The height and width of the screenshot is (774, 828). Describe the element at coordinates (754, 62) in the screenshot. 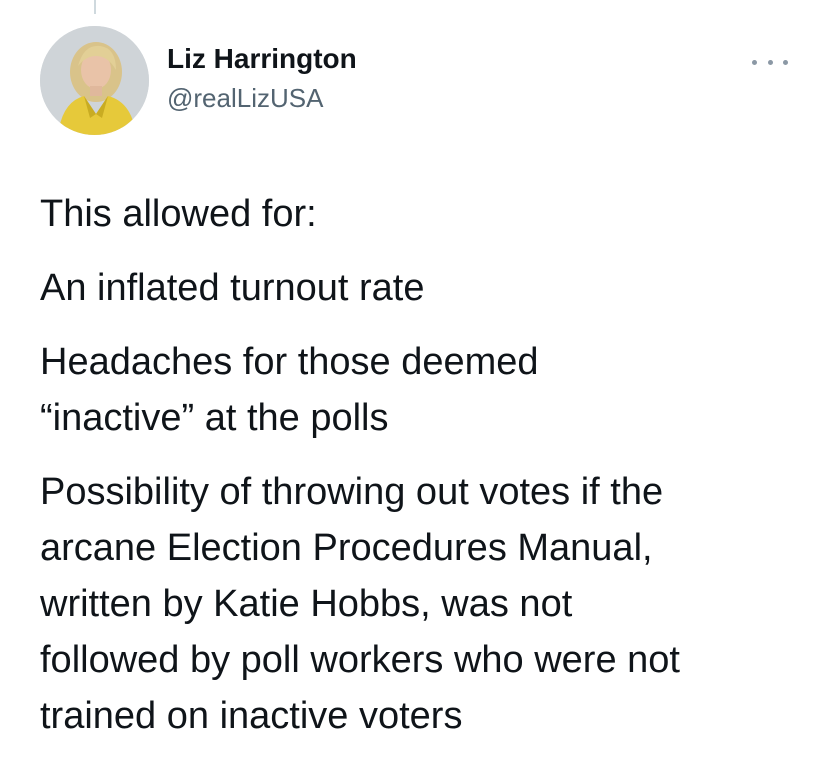

I see `more-options-icon` at that location.